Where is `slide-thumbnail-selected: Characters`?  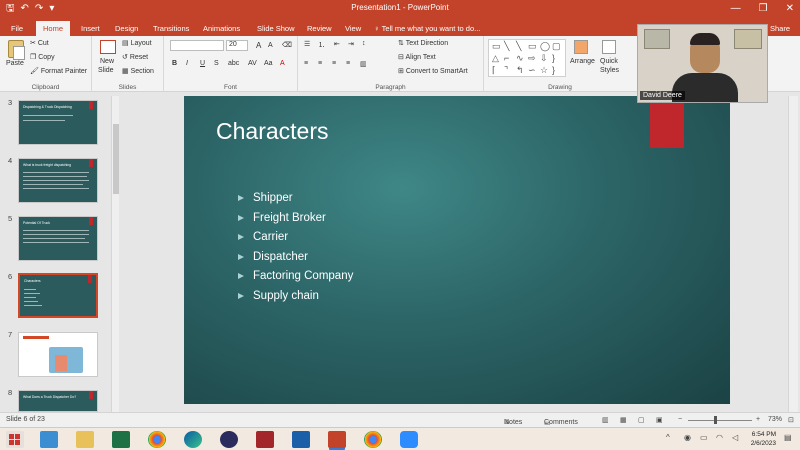
slide-thumbnail-selected: Characters is located at coordinates (58, 295).